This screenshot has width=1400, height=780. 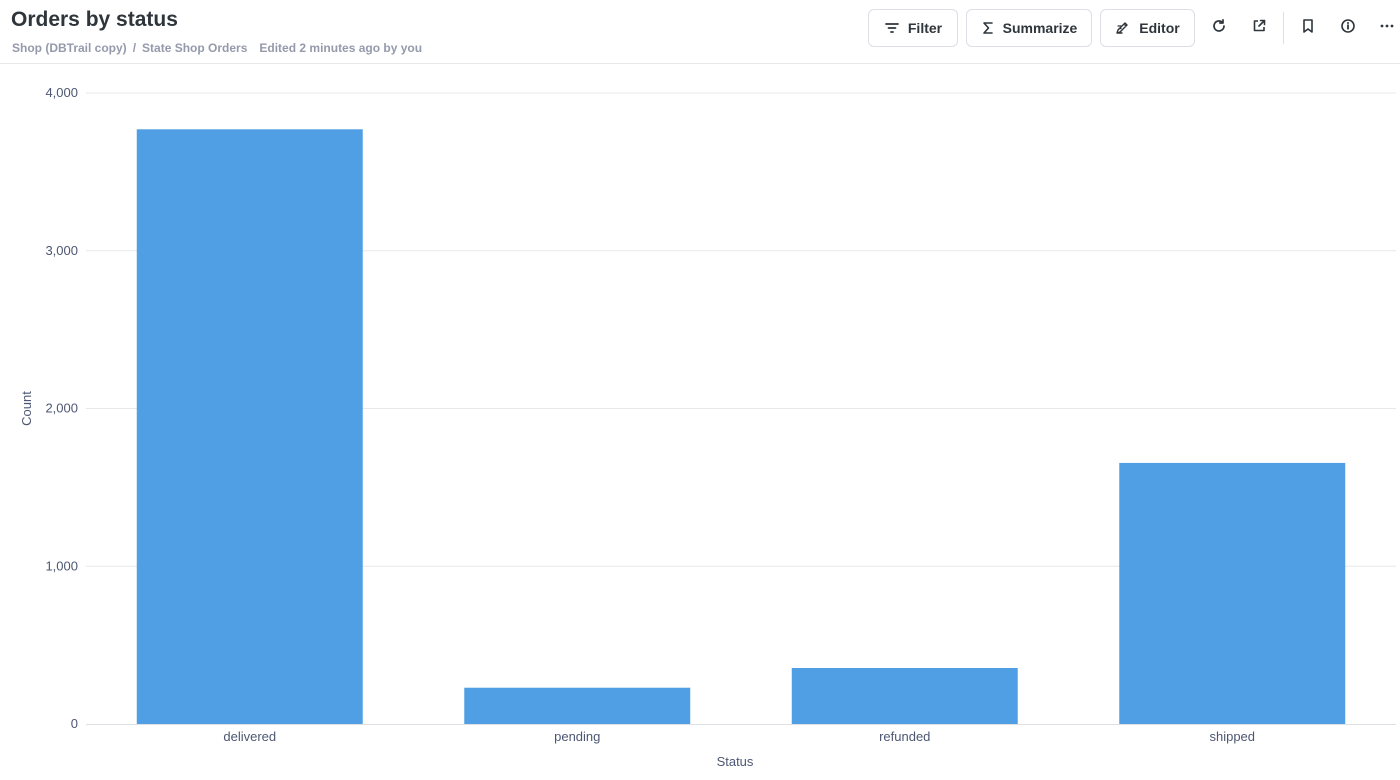 I want to click on share-icon, so click(x=1259, y=28).